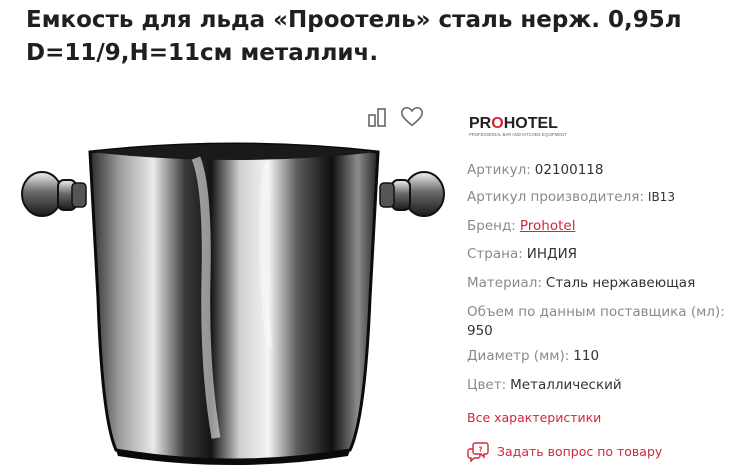 The height and width of the screenshot is (472, 751). I want to click on product-actions, so click(395, 117).